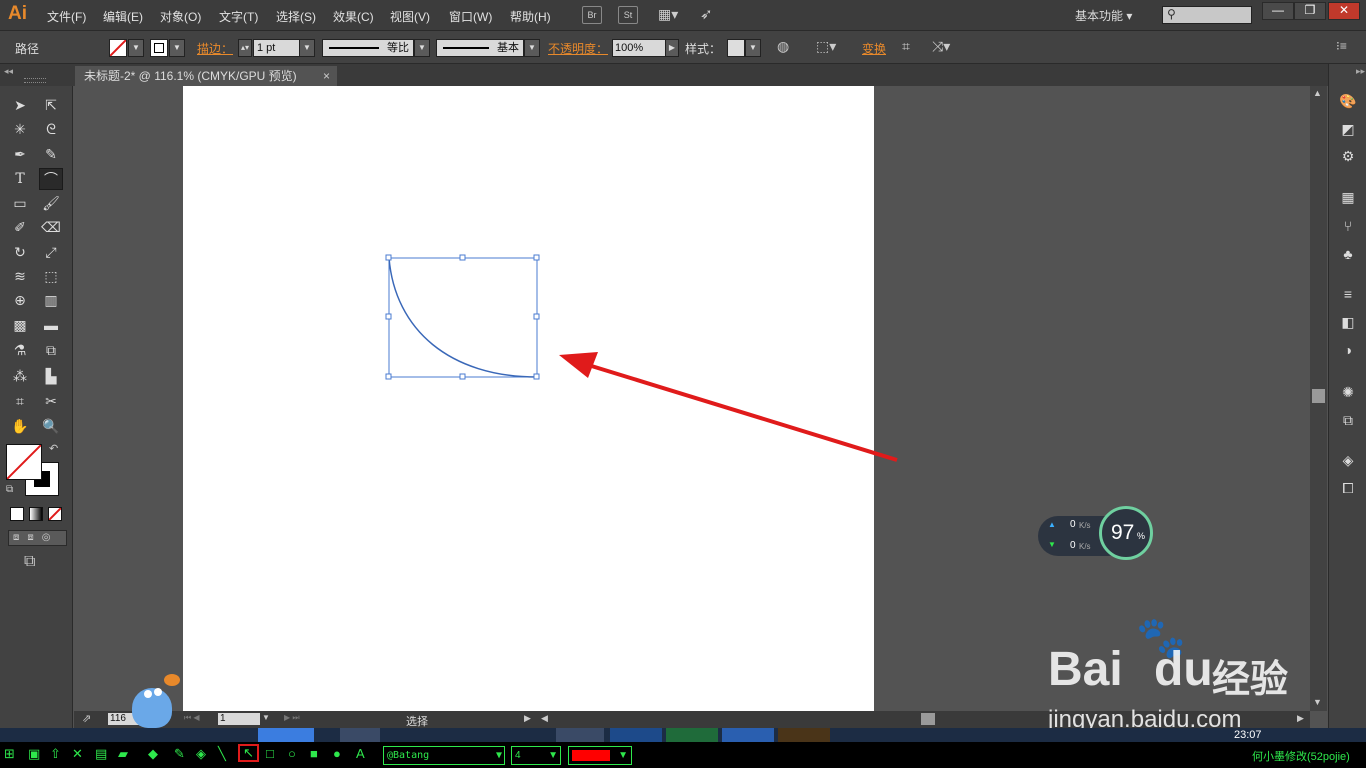 The height and width of the screenshot is (768, 1366). I want to click on appearance-icon: ✺, so click(1348, 392).